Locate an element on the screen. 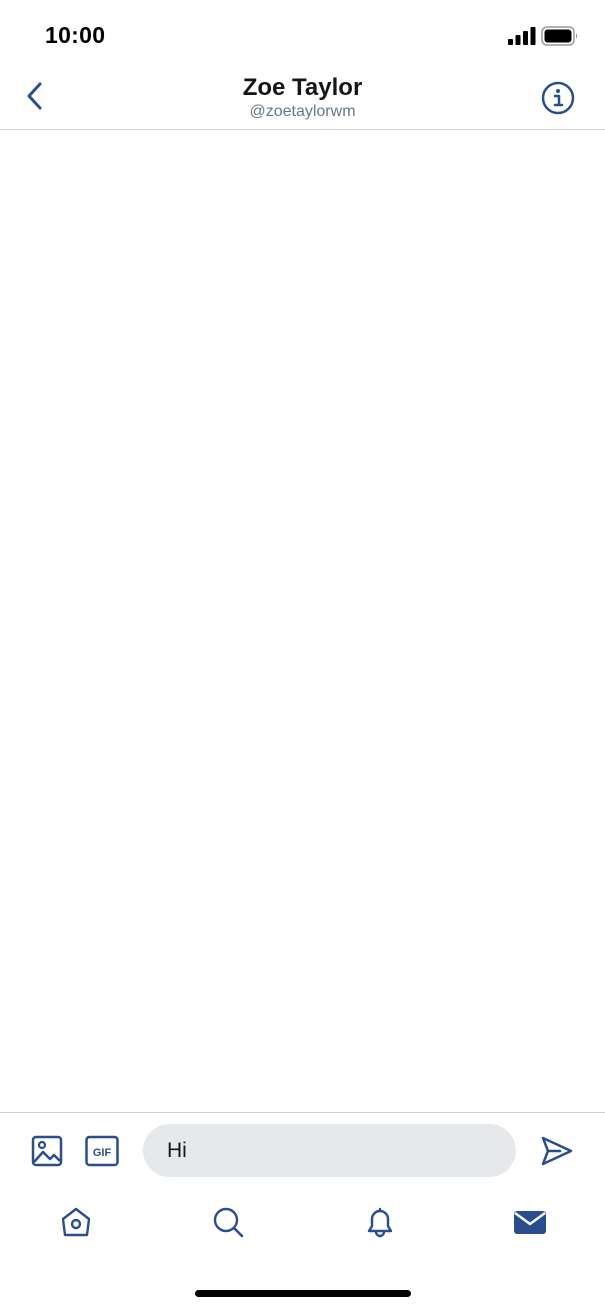 The image size is (605, 1310). message-composer: GIF is located at coordinates (302, 1151).